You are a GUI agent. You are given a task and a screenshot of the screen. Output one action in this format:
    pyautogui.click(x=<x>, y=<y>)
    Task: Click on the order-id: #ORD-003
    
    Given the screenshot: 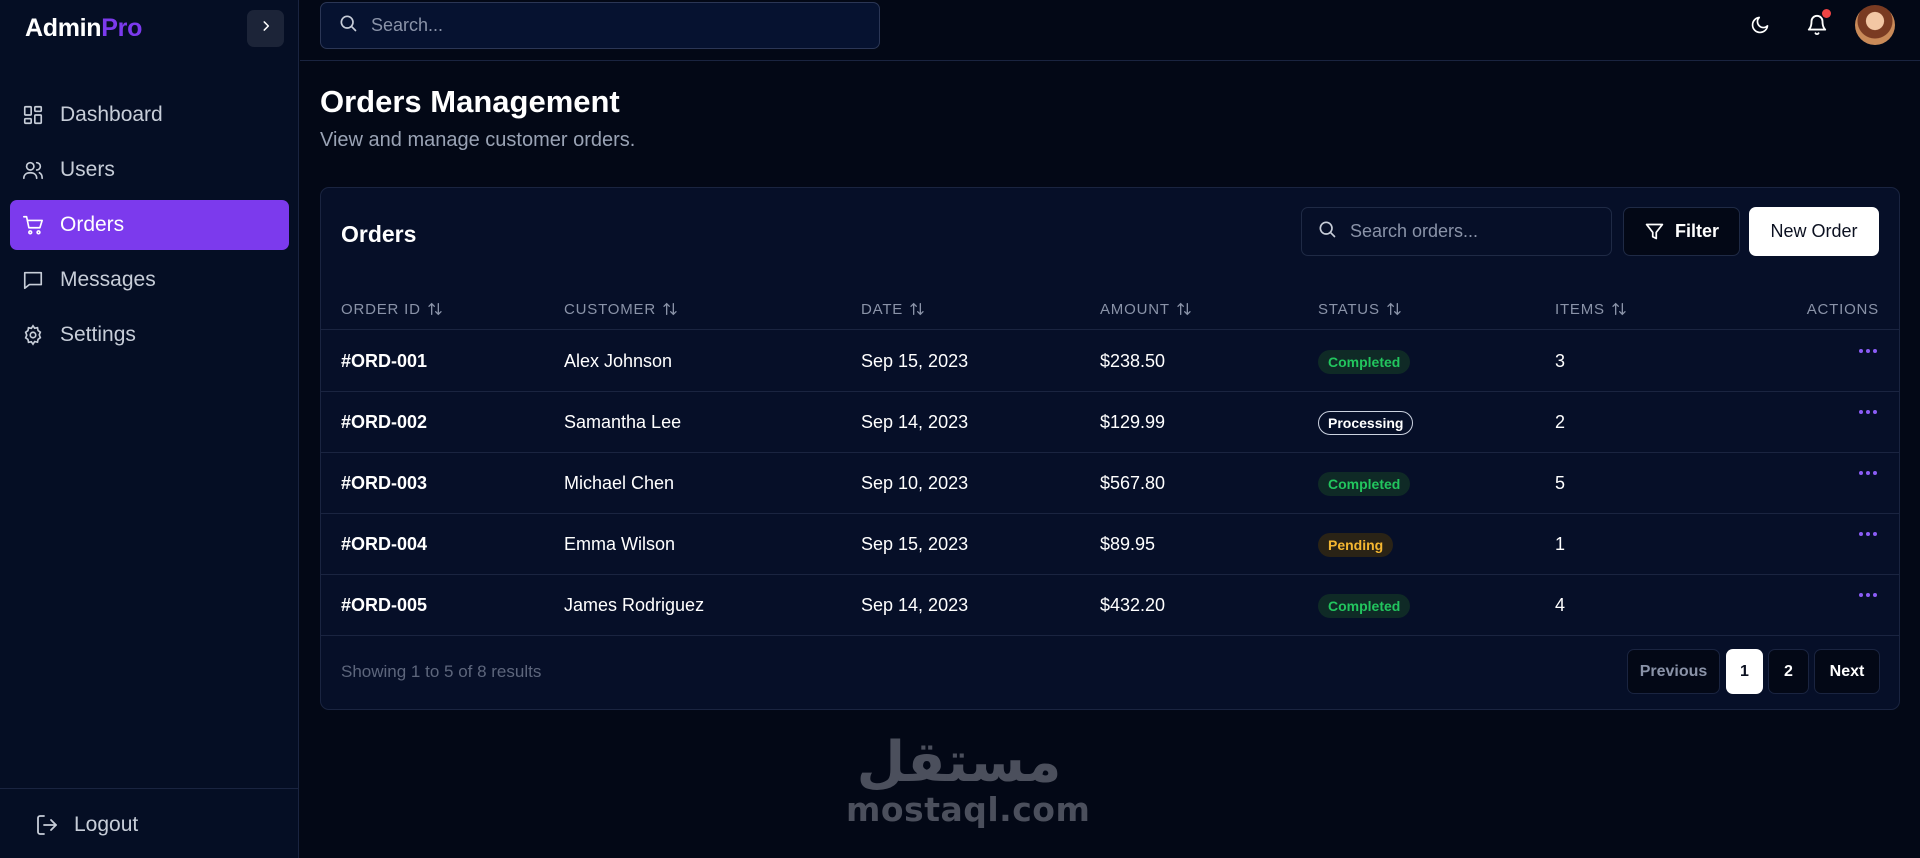 What is the action you would take?
    pyautogui.click(x=384, y=483)
    